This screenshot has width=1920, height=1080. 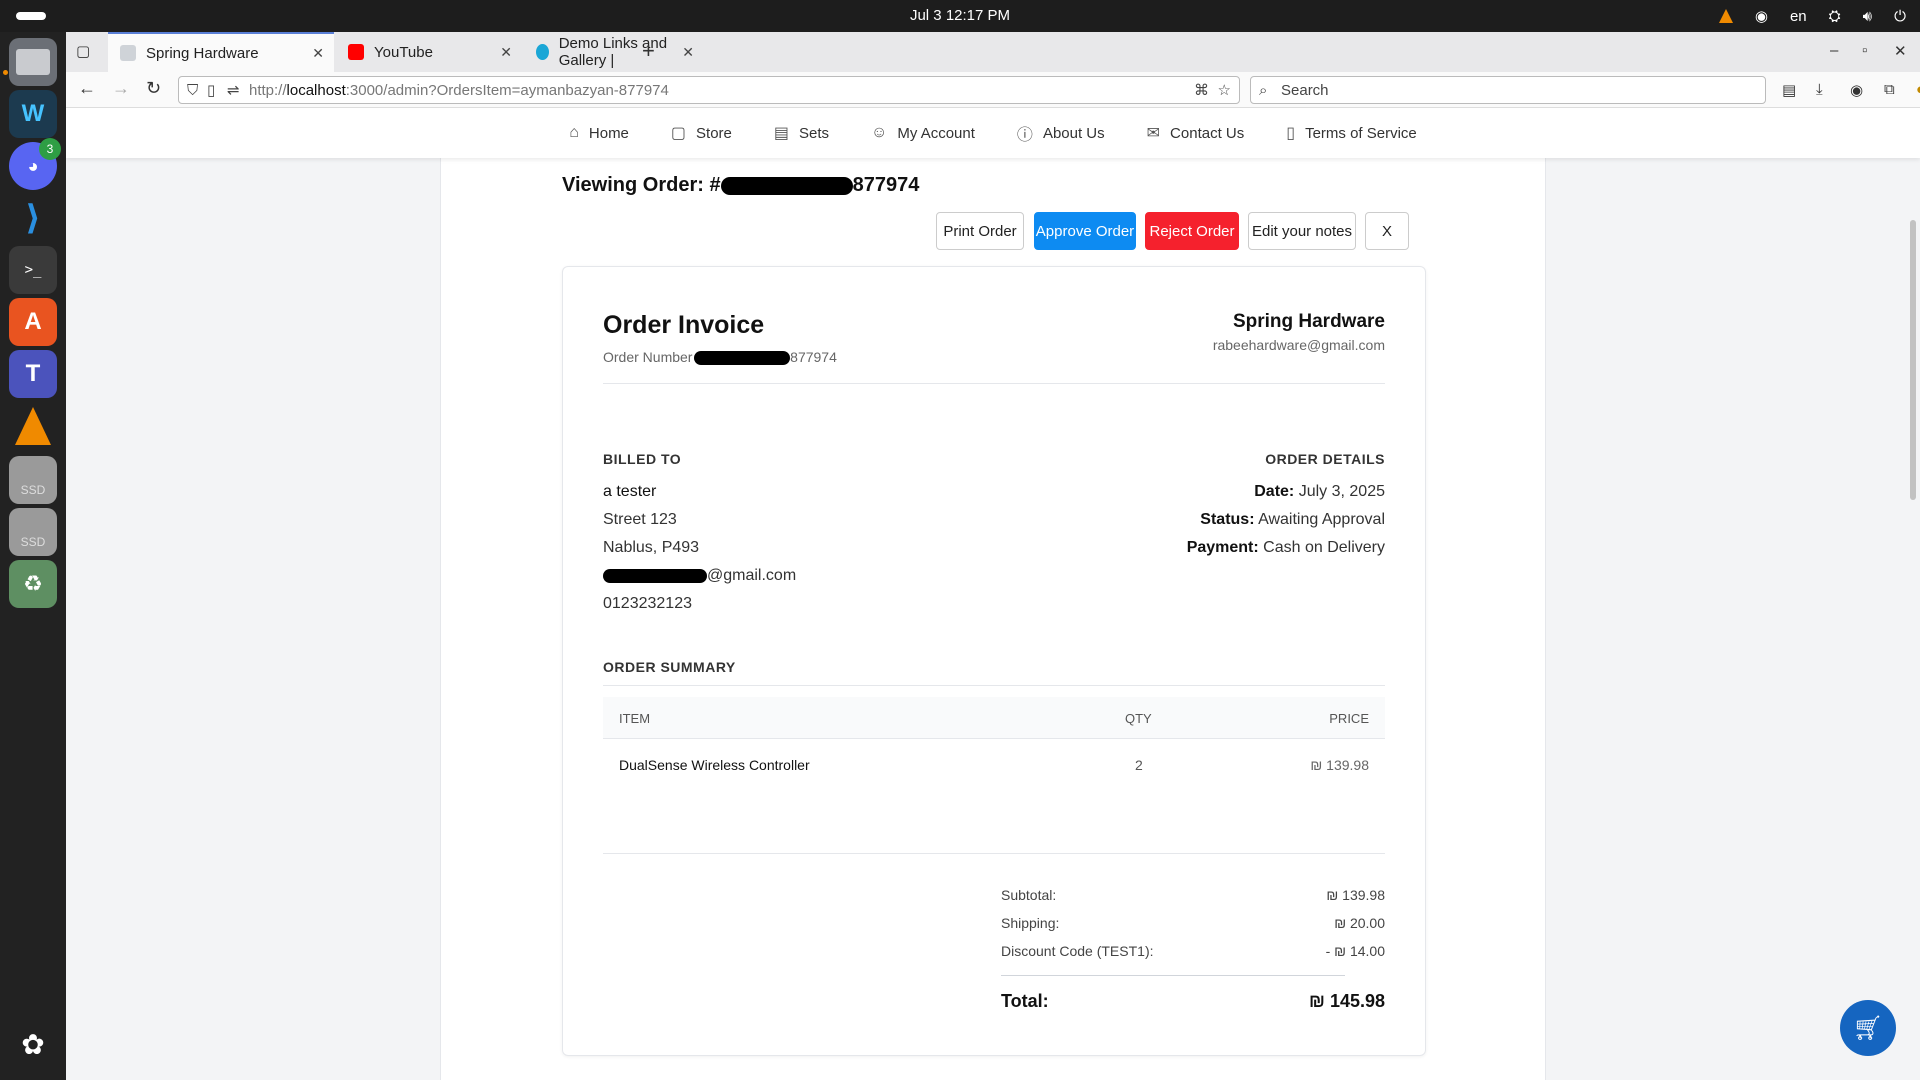 I want to click on vlc-app-icon, so click(x=33, y=426).